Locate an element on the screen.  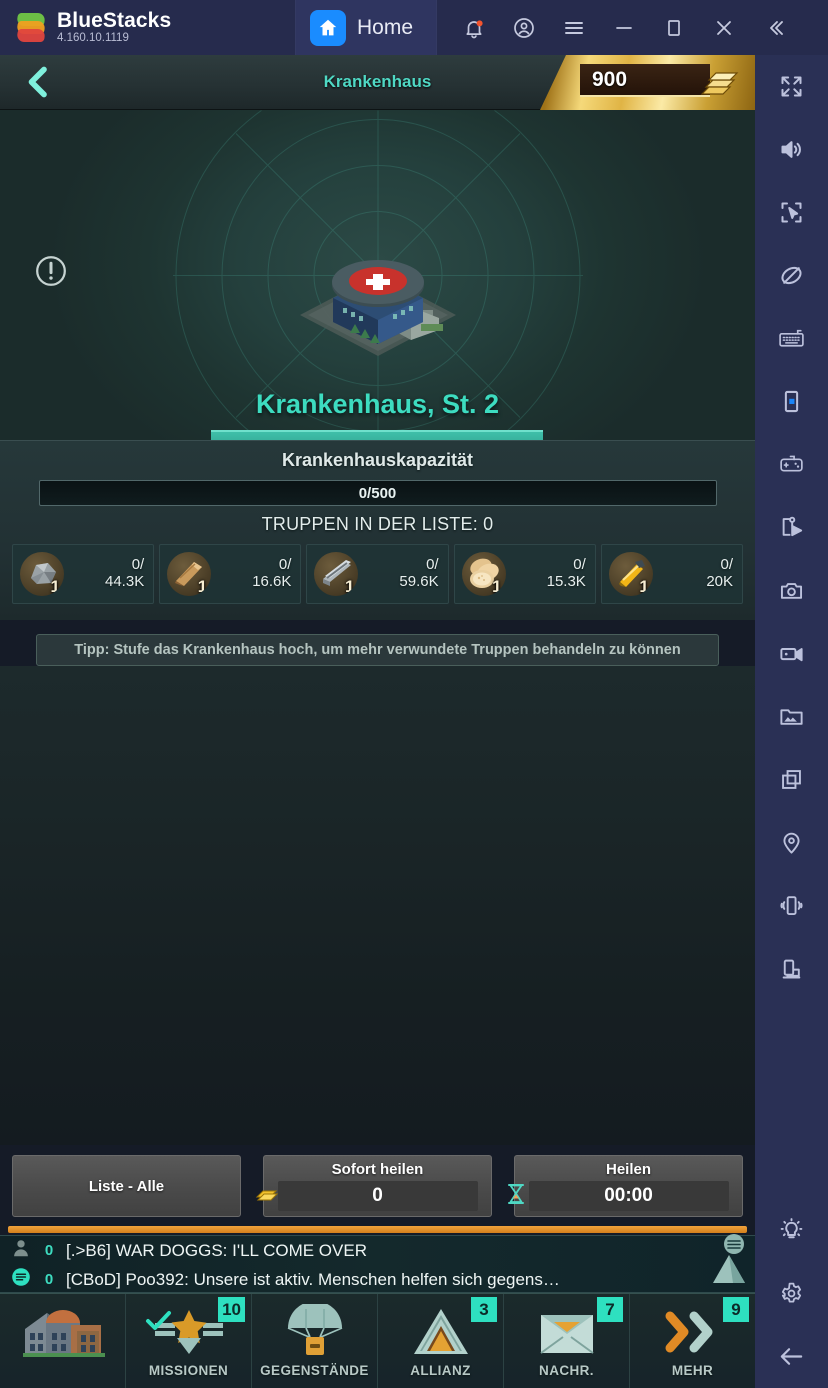
menu-icon is located at coordinates (574, 27).